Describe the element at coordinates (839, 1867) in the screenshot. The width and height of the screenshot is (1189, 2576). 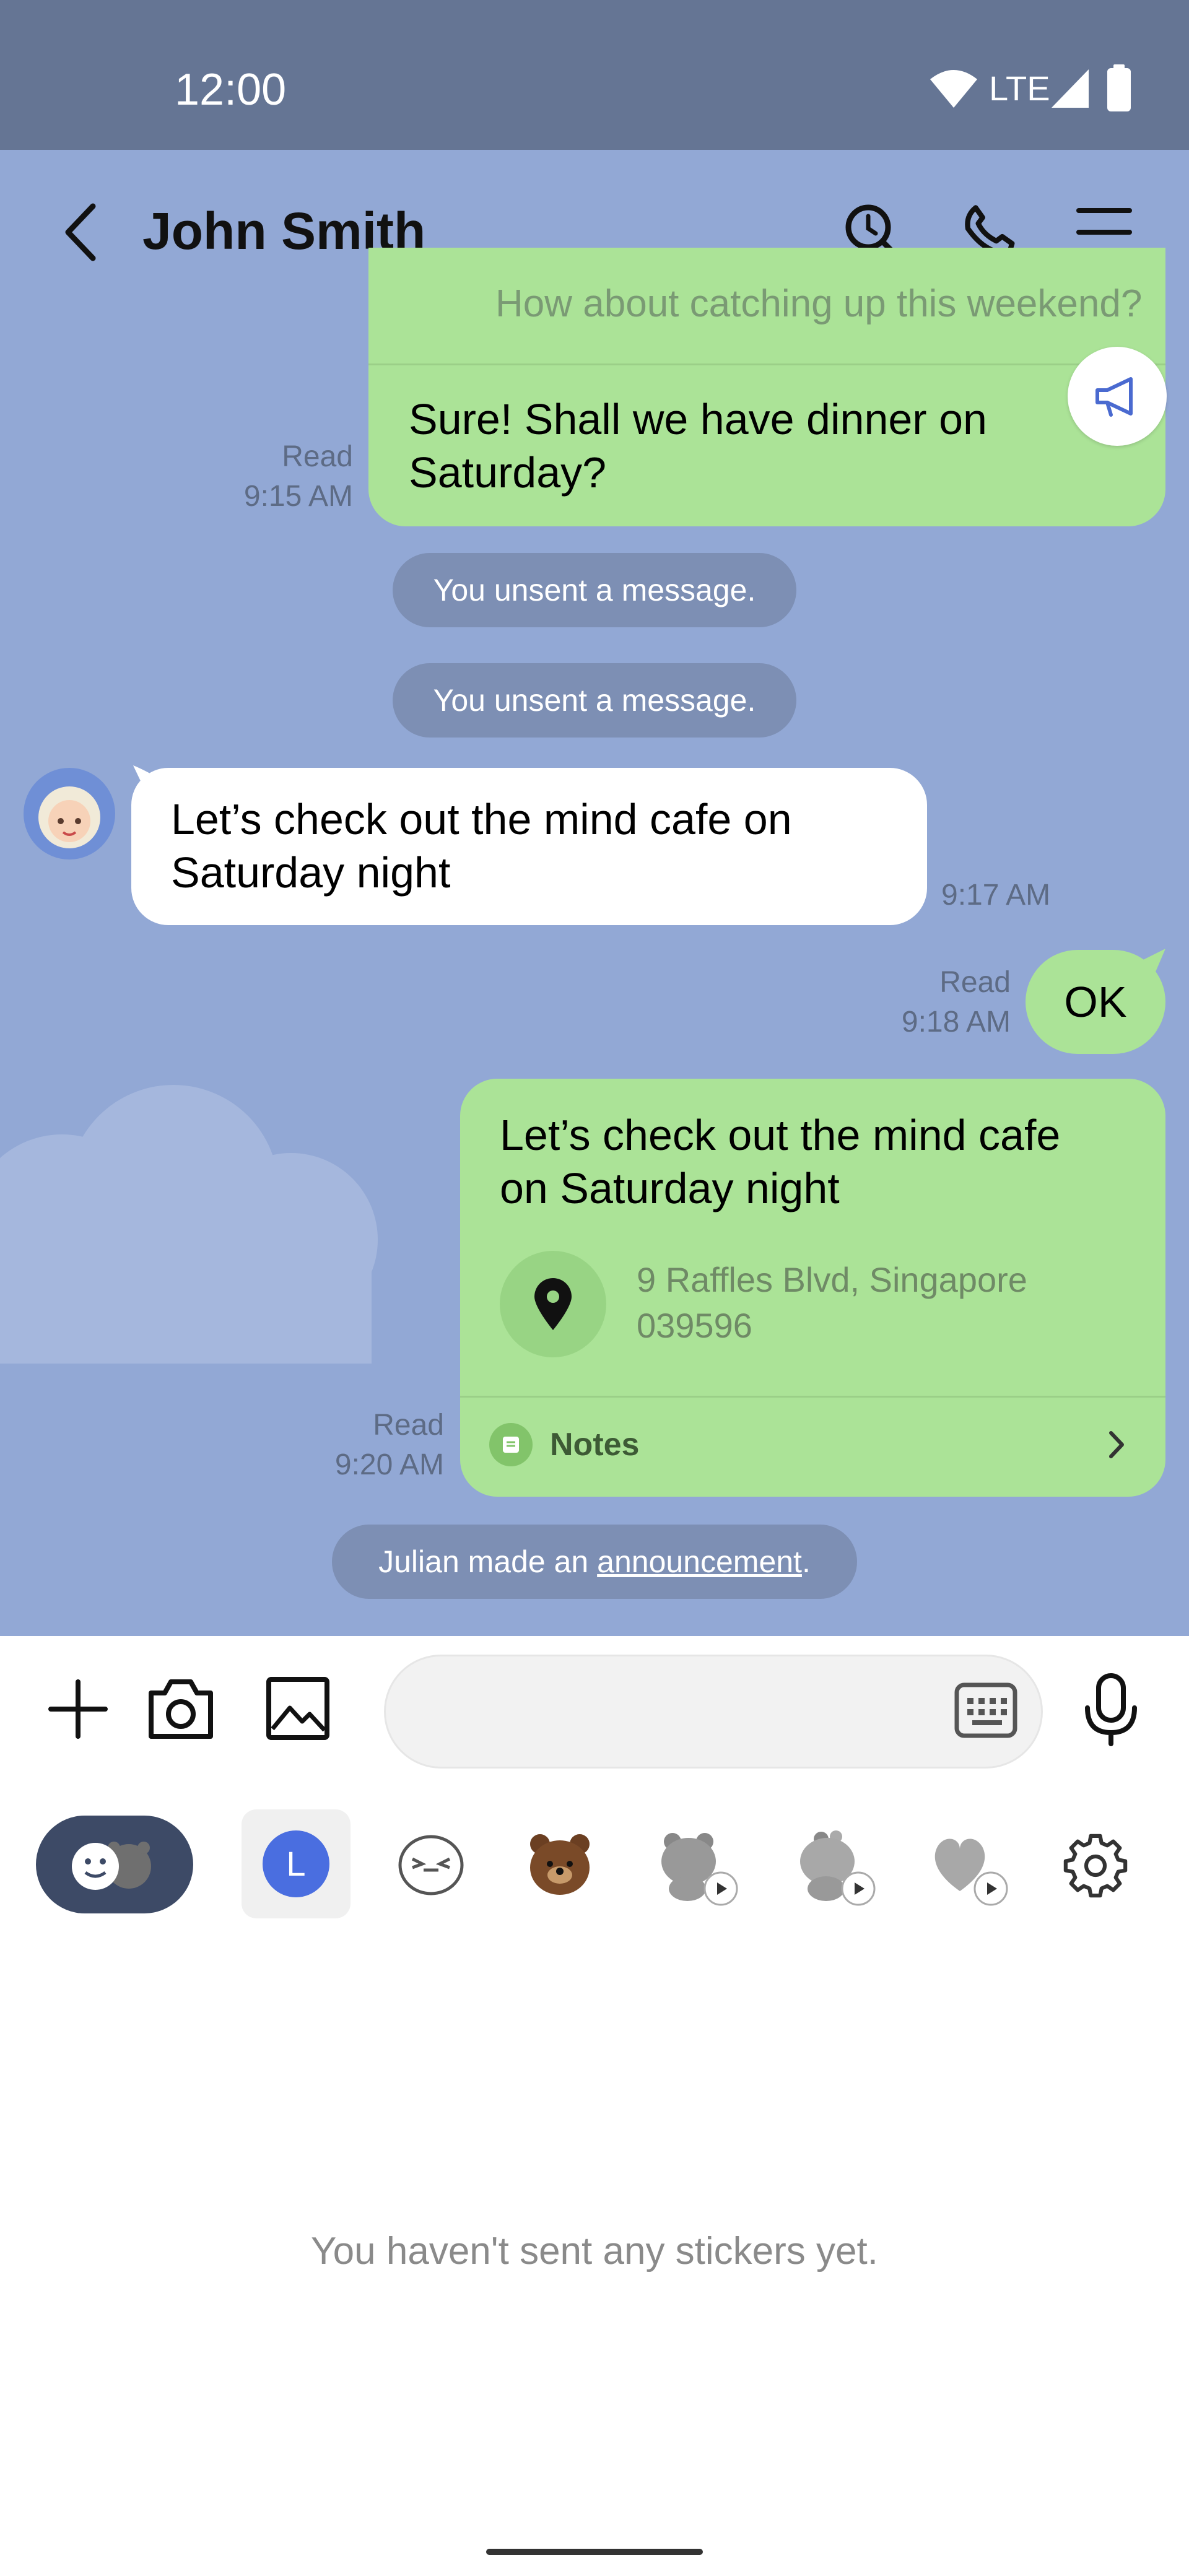
I see `sticker-tab-animated-duo` at that location.